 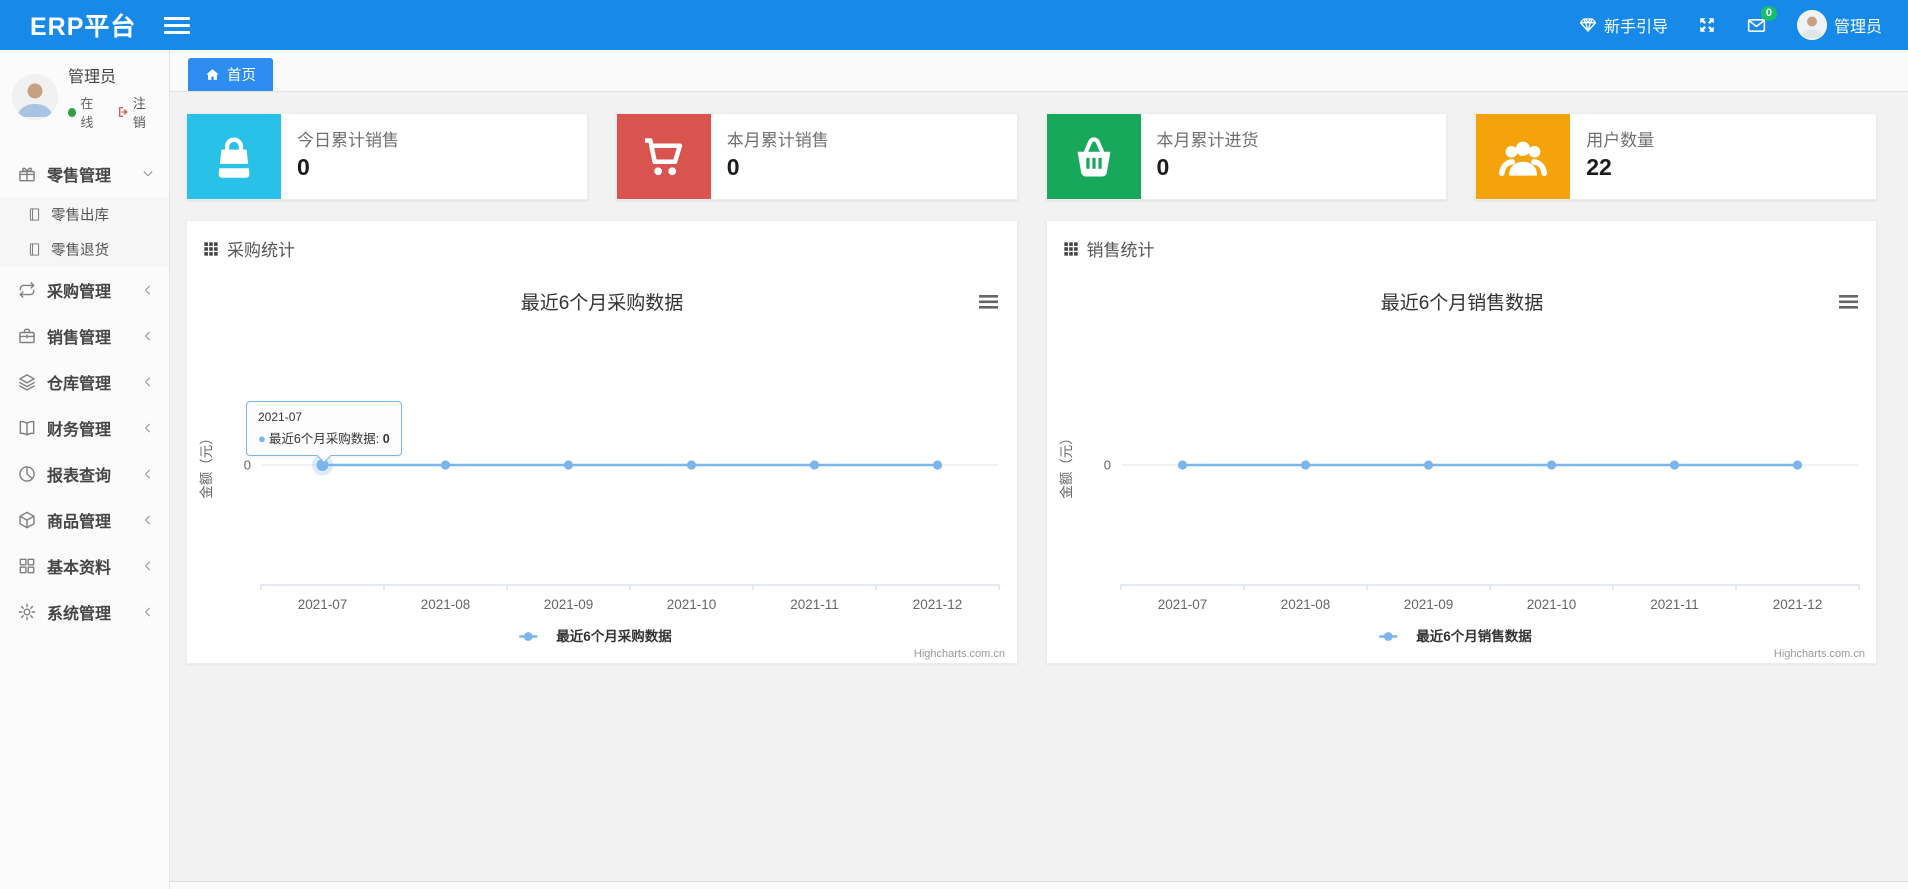 I want to click on layers-icon, so click(x=27, y=382).